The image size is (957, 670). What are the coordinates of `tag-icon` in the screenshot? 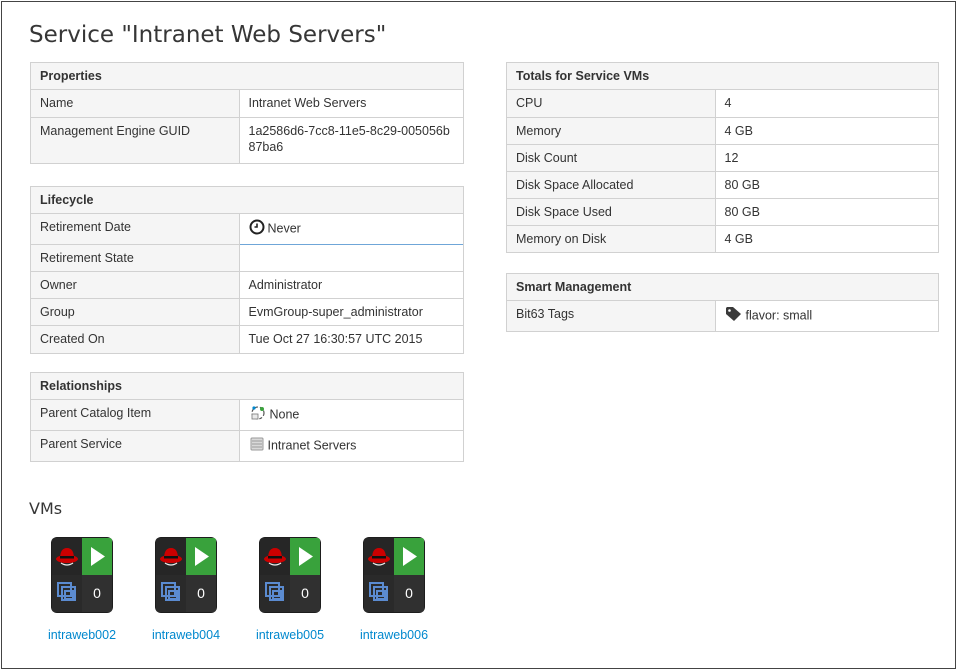 It's located at (734, 316).